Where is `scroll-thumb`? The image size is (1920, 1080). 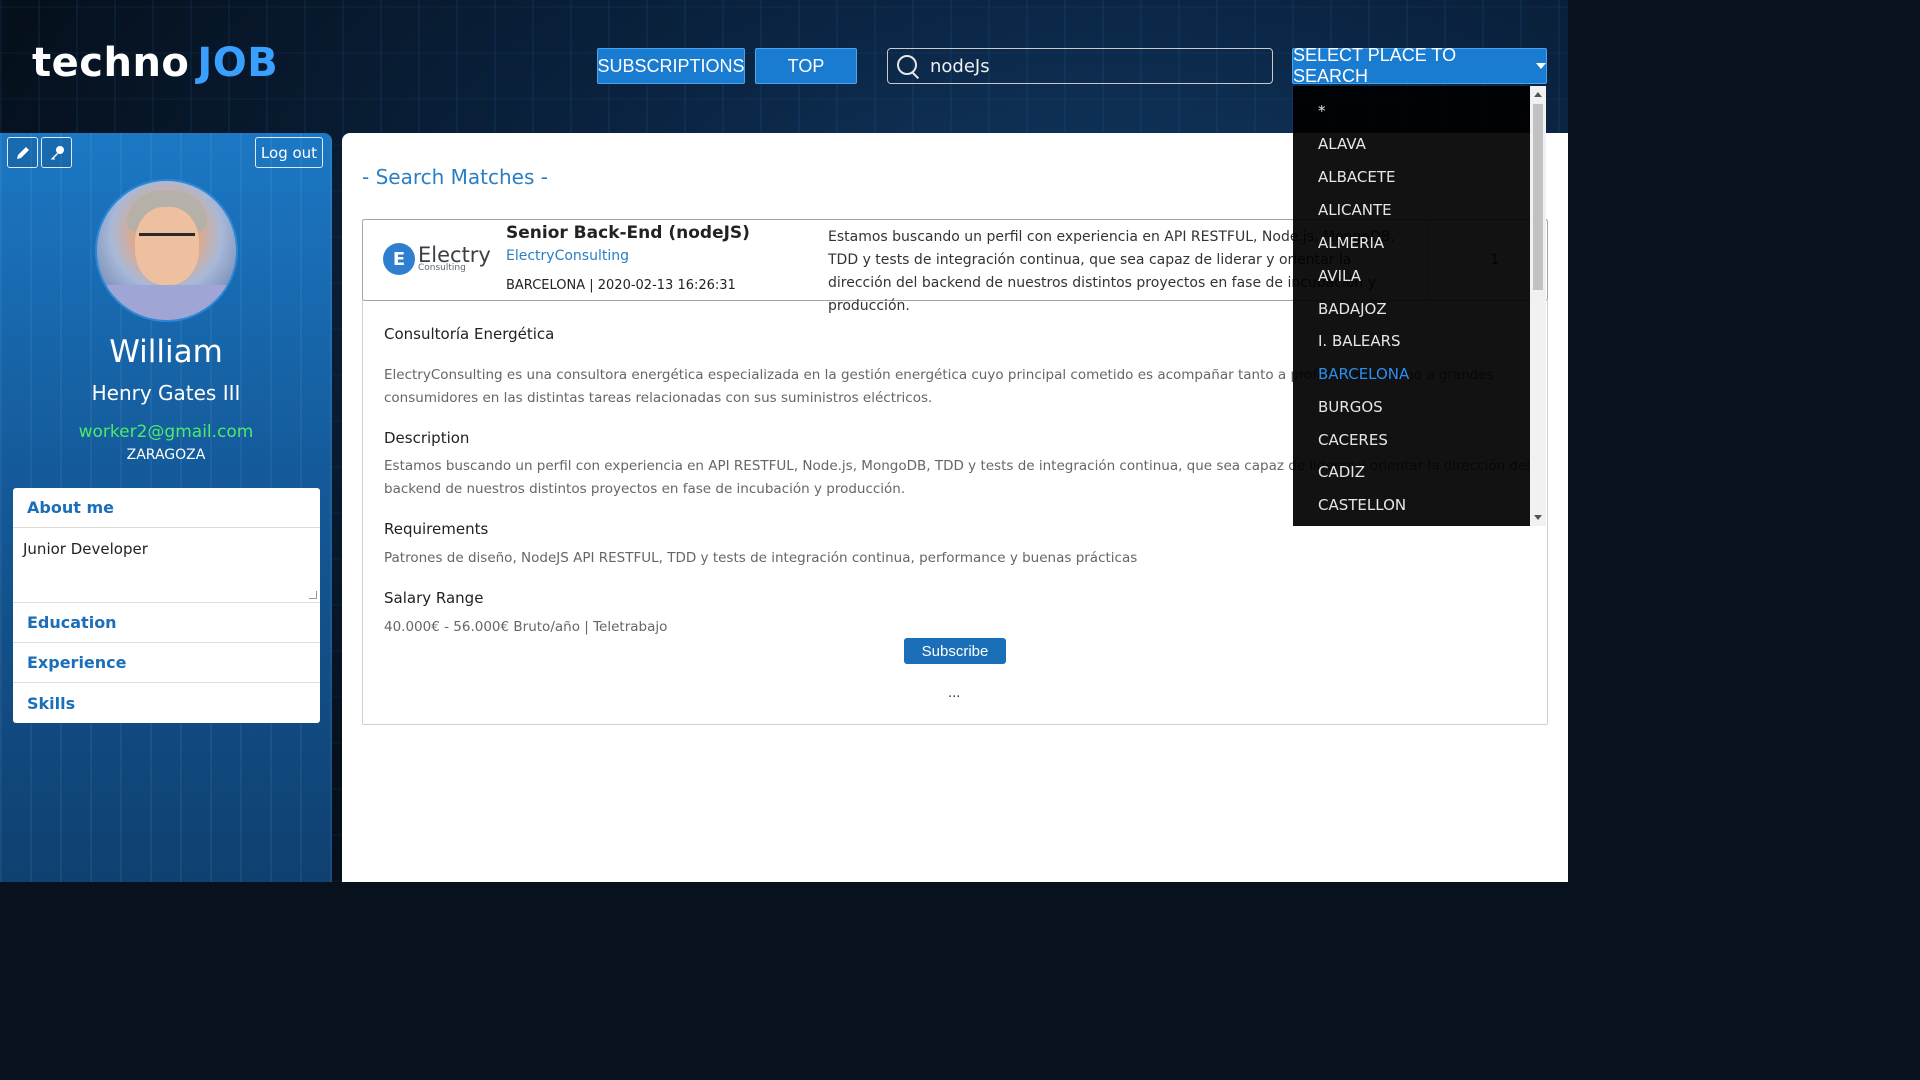
scroll-thumb is located at coordinates (1538, 197).